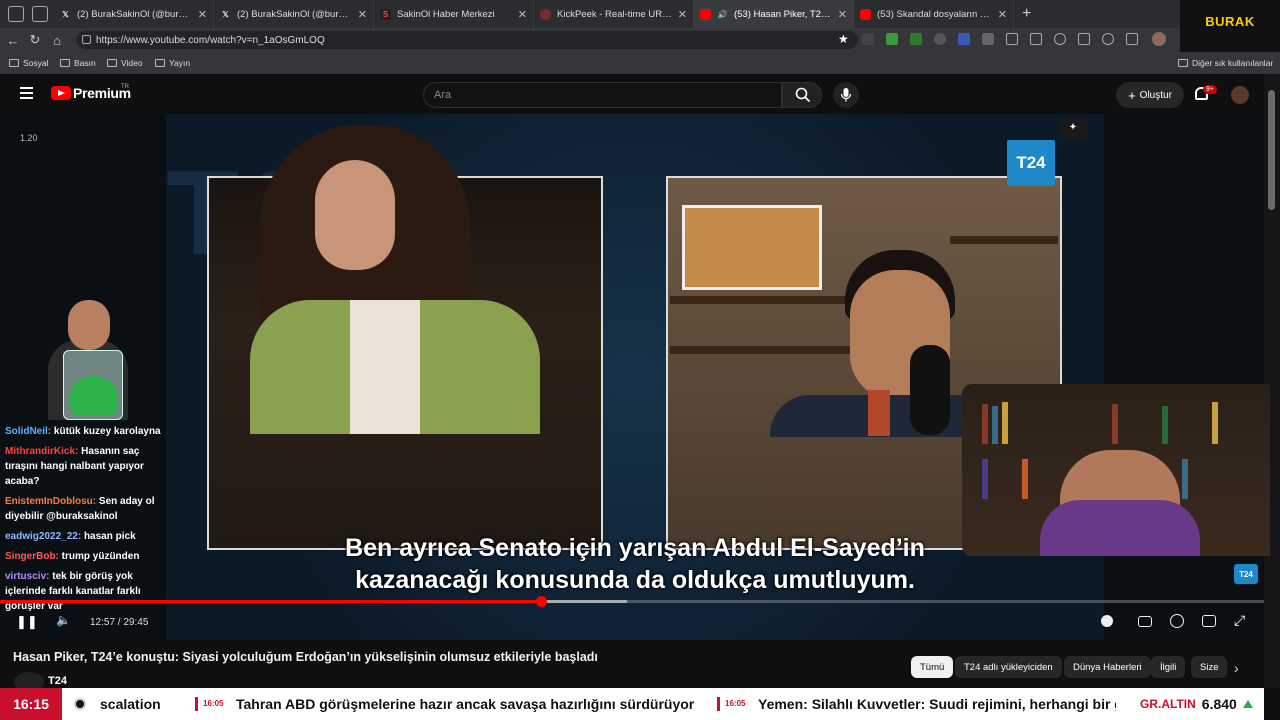 Image resolution: width=1280 pixels, height=720 pixels. I want to click on bookmark-folder: Yayın, so click(172, 63).